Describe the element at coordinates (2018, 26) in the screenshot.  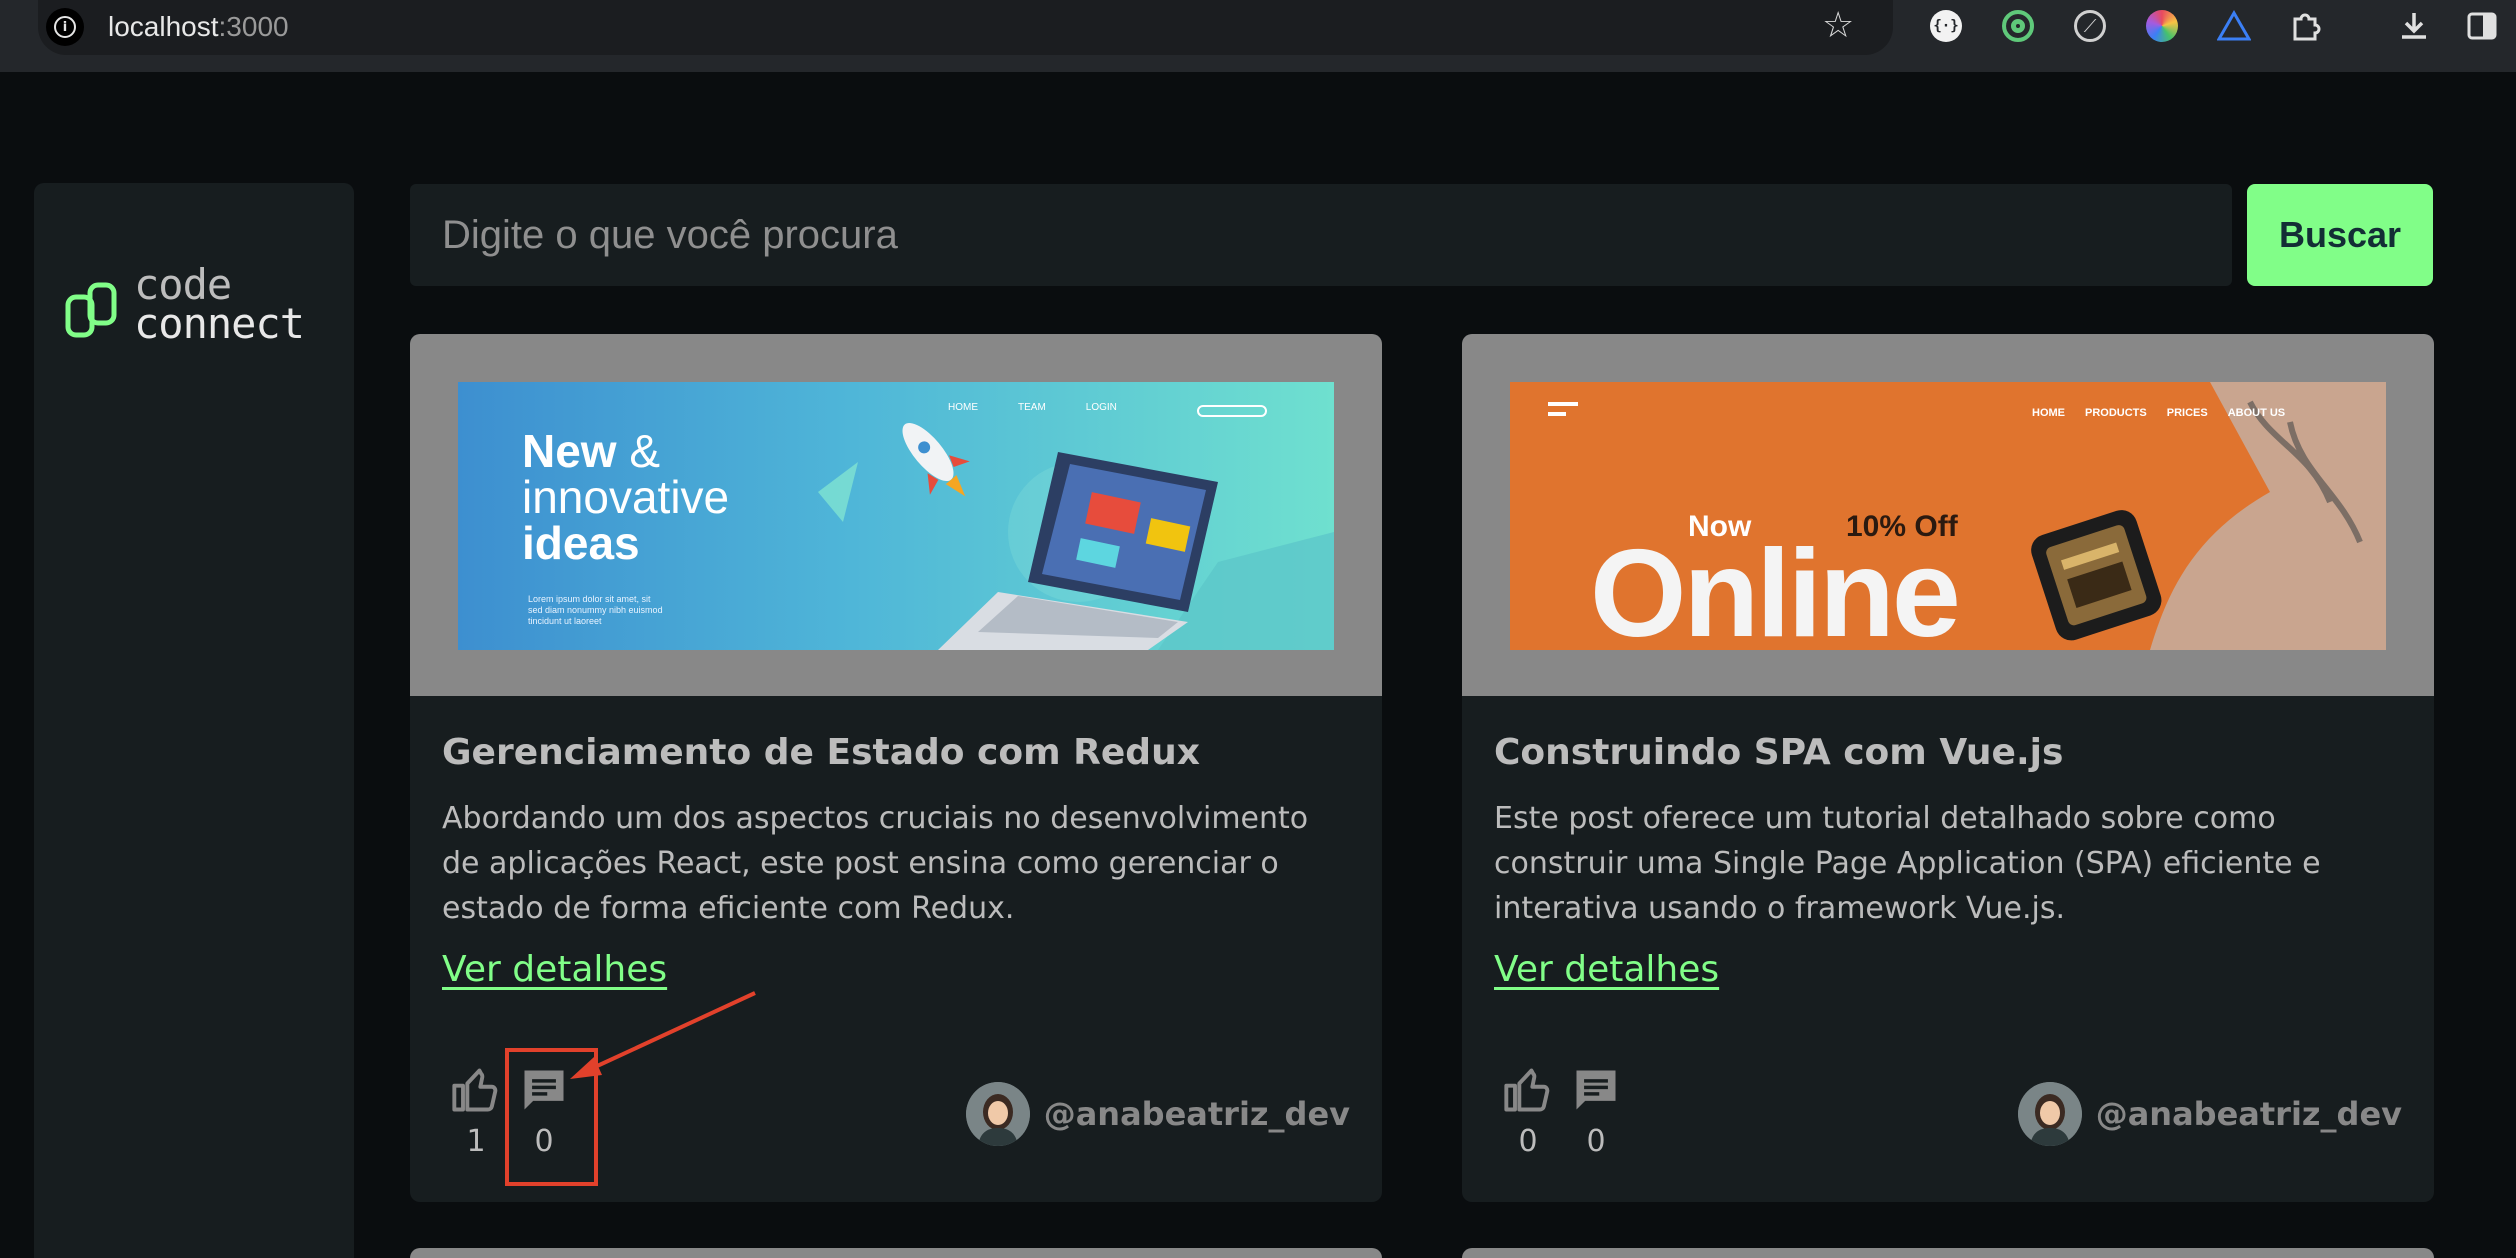
I see `extension-target-icon` at that location.